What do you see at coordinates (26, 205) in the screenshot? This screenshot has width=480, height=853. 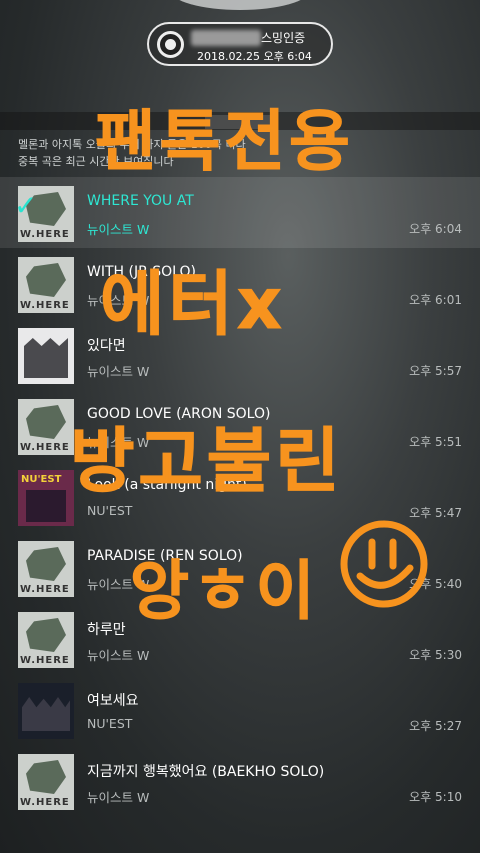 I see `checkmark-icon: ✓` at bounding box center [26, 205].